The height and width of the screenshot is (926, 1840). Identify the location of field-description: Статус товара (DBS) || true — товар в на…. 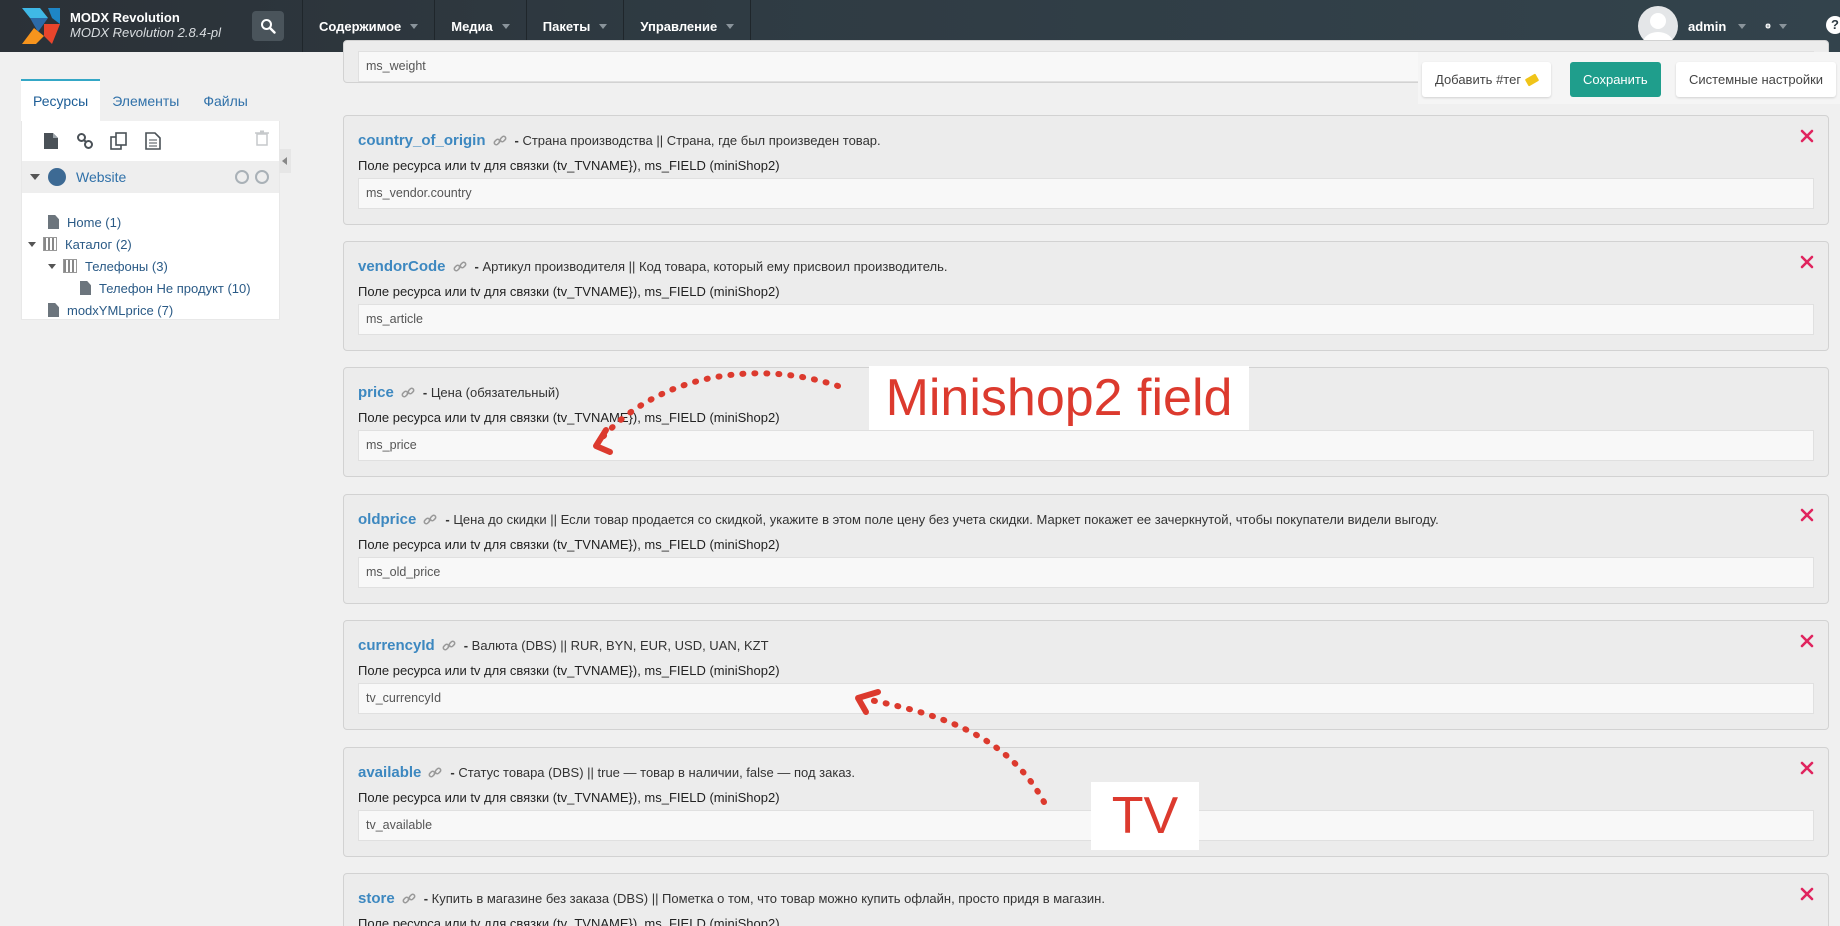
(656, 772).